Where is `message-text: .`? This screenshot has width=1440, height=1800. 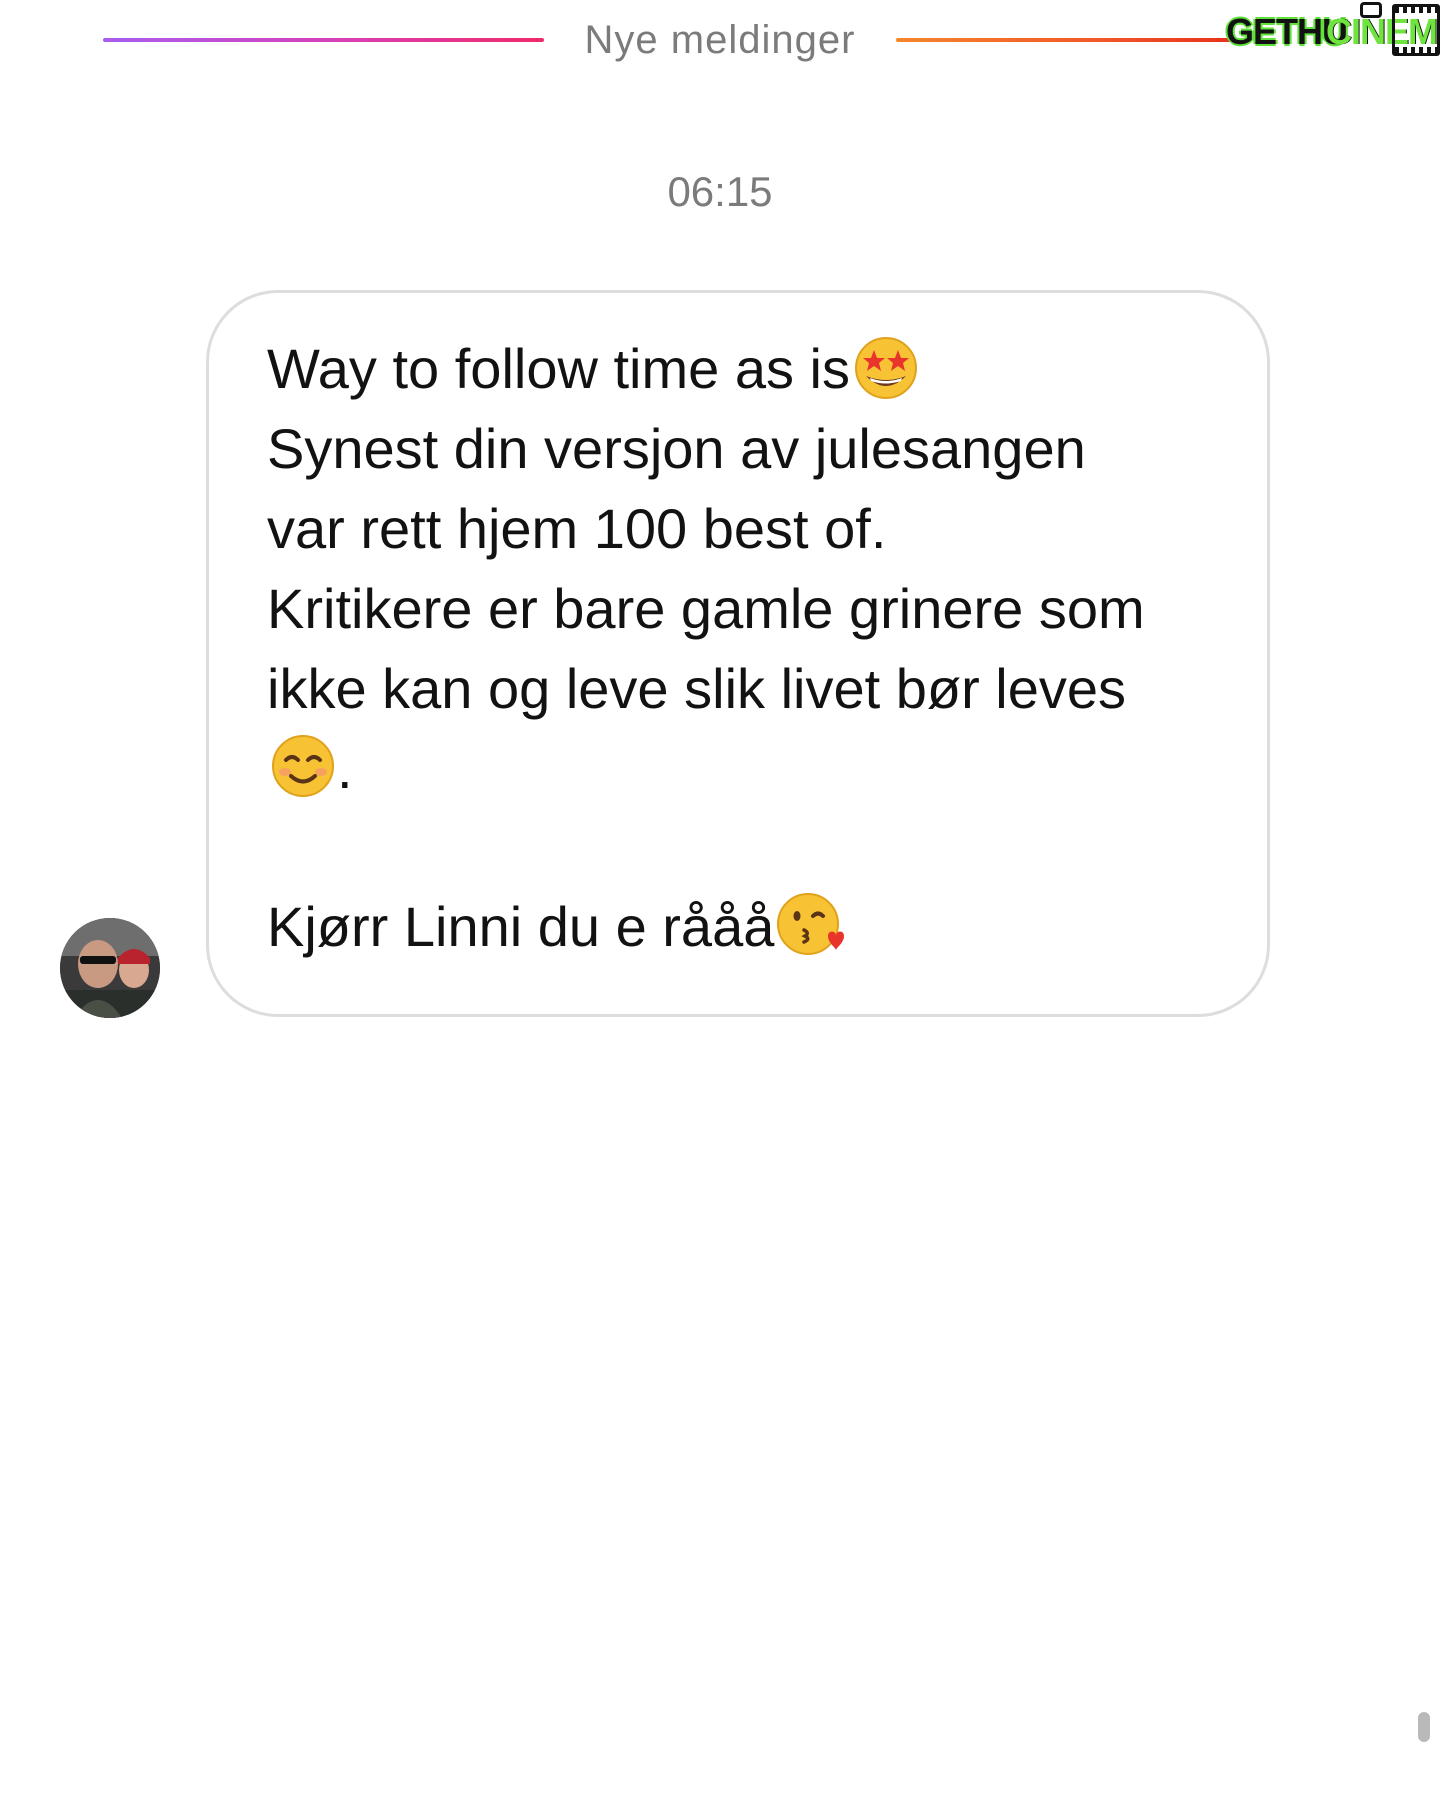 message-text: . is located at coordinates (345, 768).